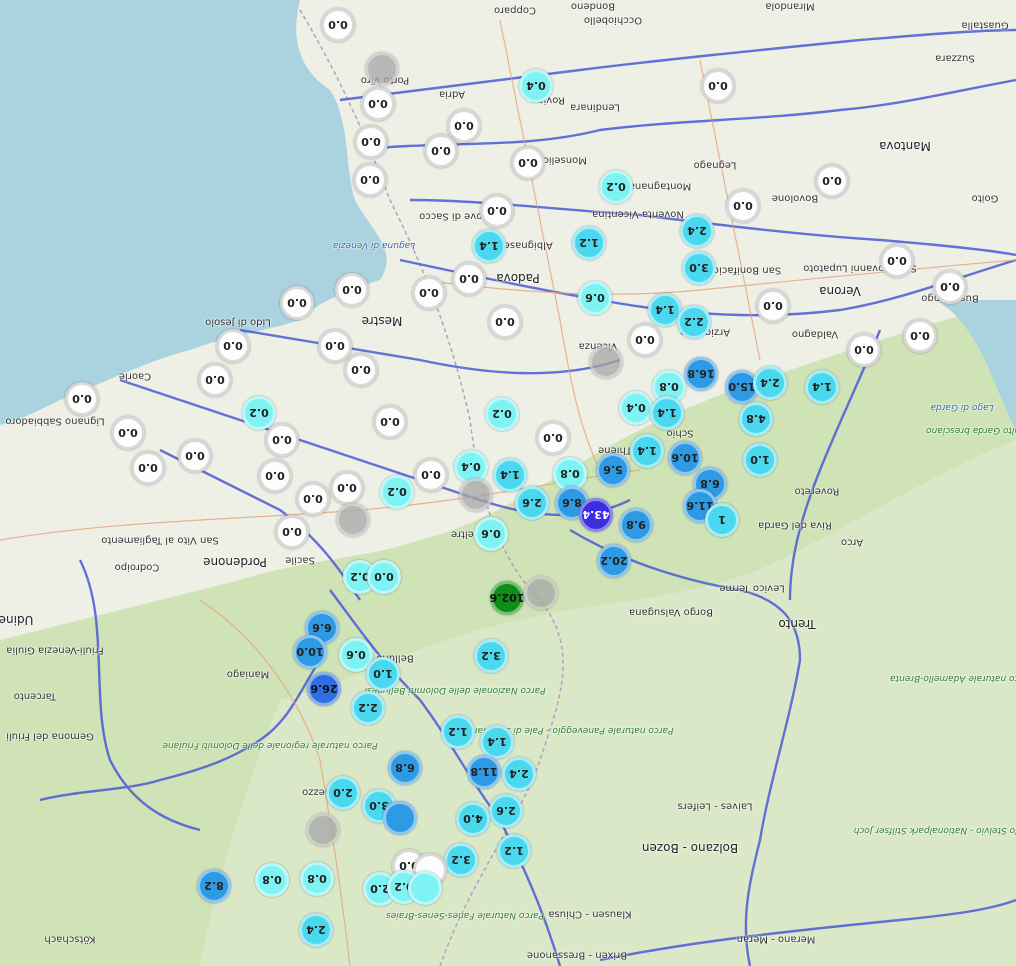  I want to click on rain-gauge-marker: 1, so click(722, 520).